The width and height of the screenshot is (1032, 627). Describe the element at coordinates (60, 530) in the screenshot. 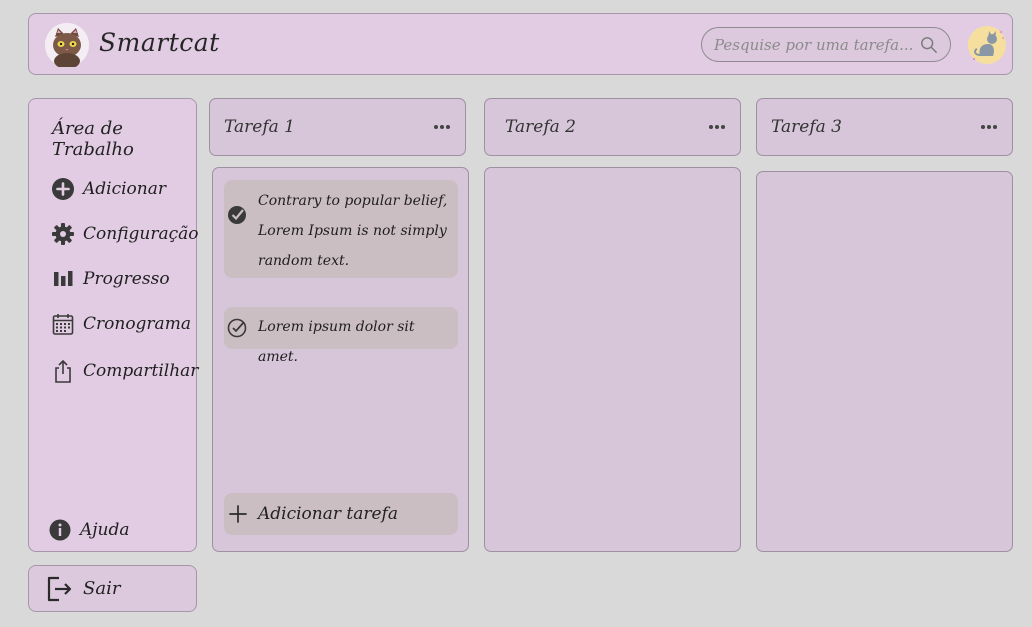

I see `info-icon` at that location.